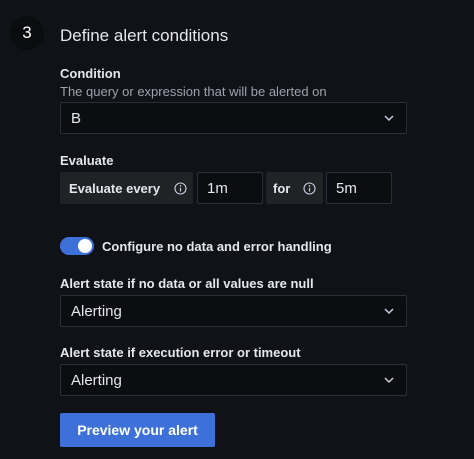 The height and width of the screenshot is (459, 474). I want to click on preview-alert-button: Preview your alert, so click(137, 430).